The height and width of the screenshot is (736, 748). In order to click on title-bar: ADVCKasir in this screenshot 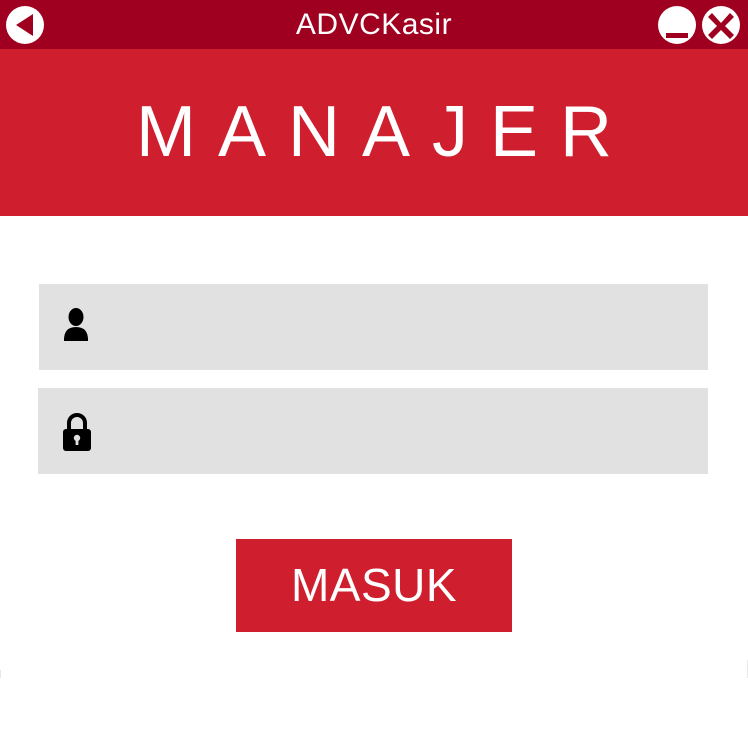, I will do `click(374, 24)`.